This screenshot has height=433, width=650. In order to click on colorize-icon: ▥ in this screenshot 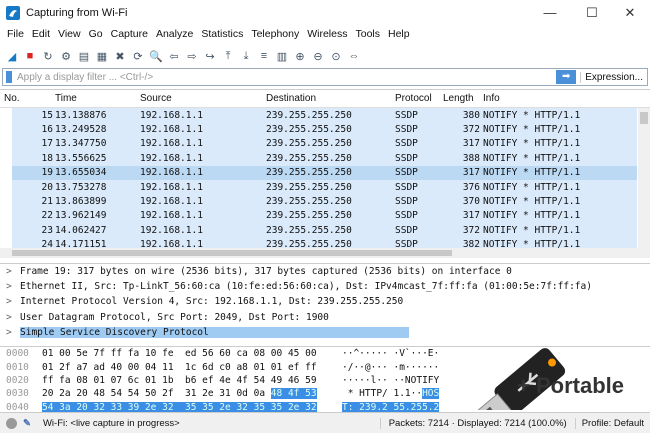, I will do `click(282, 56)`.